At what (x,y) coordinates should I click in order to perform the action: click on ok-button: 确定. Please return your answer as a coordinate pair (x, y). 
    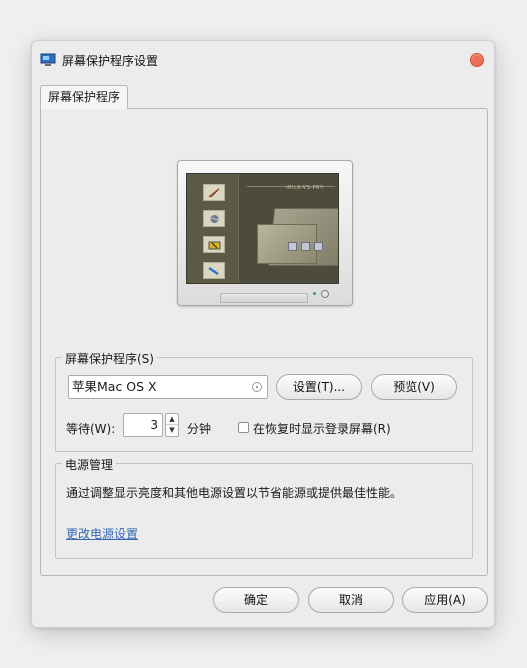
    Looking at the image, I should click on (256, 600).